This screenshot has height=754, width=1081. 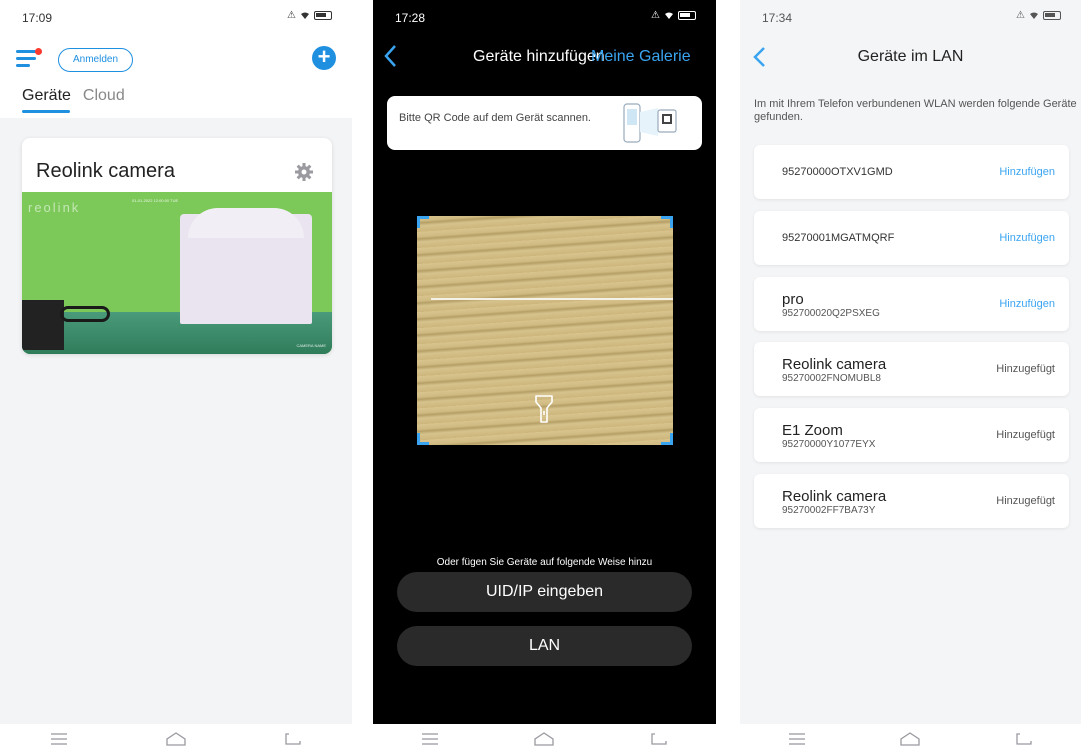 I want to click on preview-camera-name: CAMERA NAME, so click(x=311, y=345).